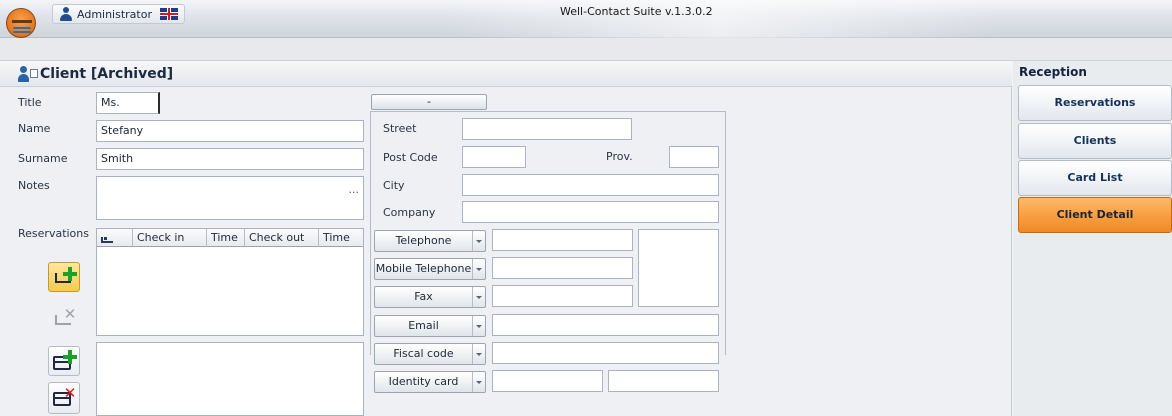 The width and height of the screenshot is (1172, 416). I want to click on fiscal-code-field, so click(605, 353).